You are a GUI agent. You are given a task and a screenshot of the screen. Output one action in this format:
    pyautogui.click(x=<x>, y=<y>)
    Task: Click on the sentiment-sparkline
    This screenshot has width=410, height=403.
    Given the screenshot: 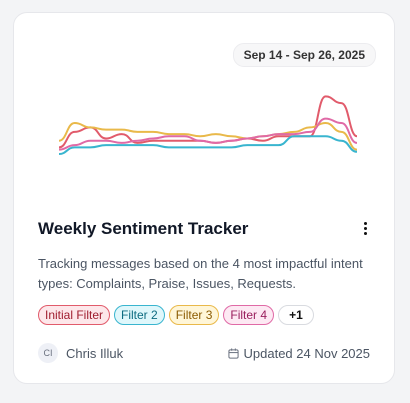 What is the action you would take?
    pyautogui.click(x=208, y=125)
    